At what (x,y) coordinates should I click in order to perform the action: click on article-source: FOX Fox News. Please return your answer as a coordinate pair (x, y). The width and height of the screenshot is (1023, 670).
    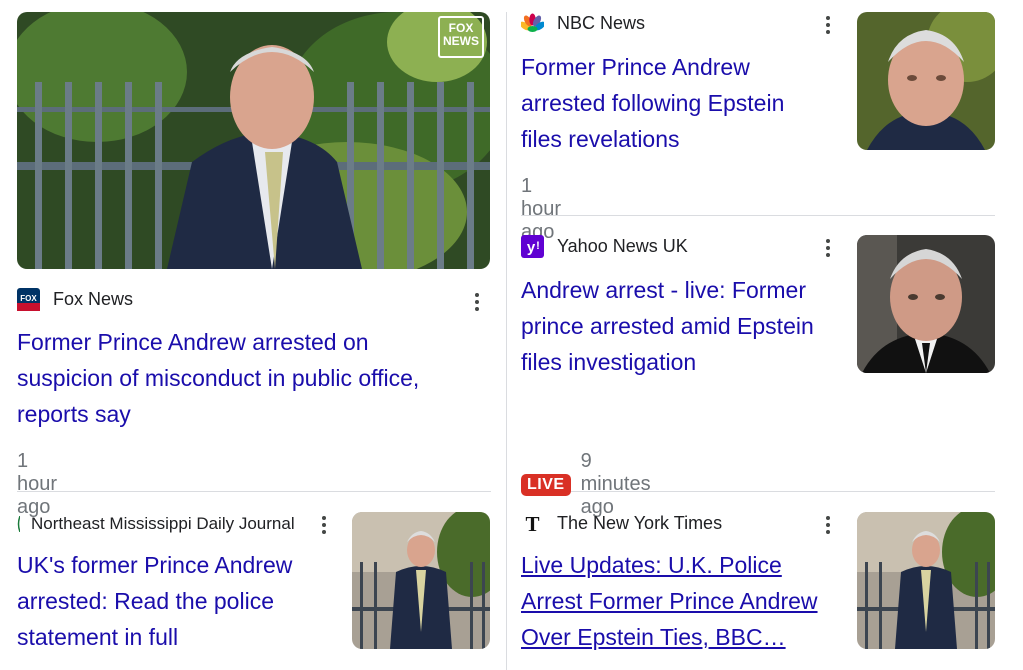
    Looking at the image, I should click on (75, 299).